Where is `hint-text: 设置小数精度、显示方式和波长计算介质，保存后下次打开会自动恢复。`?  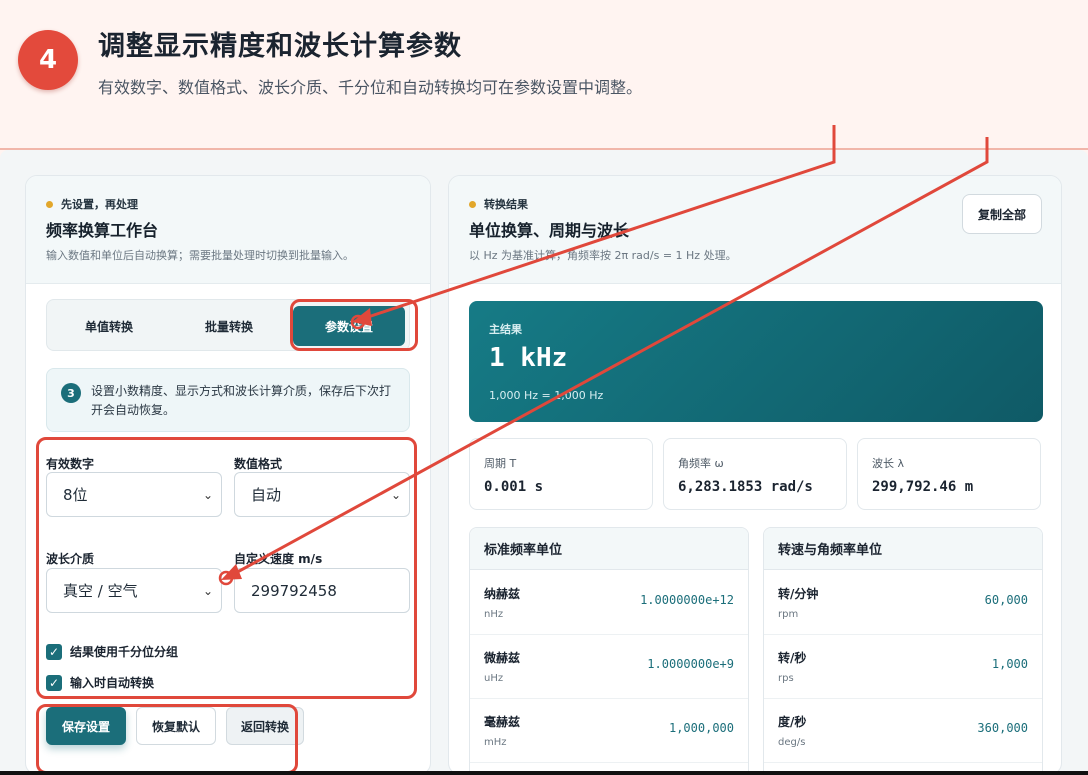 hint-text: 设置小数精度、显示方式和波长计算介质，保存后下次打开会自动恢复。 is located at coordinates (241, 400).